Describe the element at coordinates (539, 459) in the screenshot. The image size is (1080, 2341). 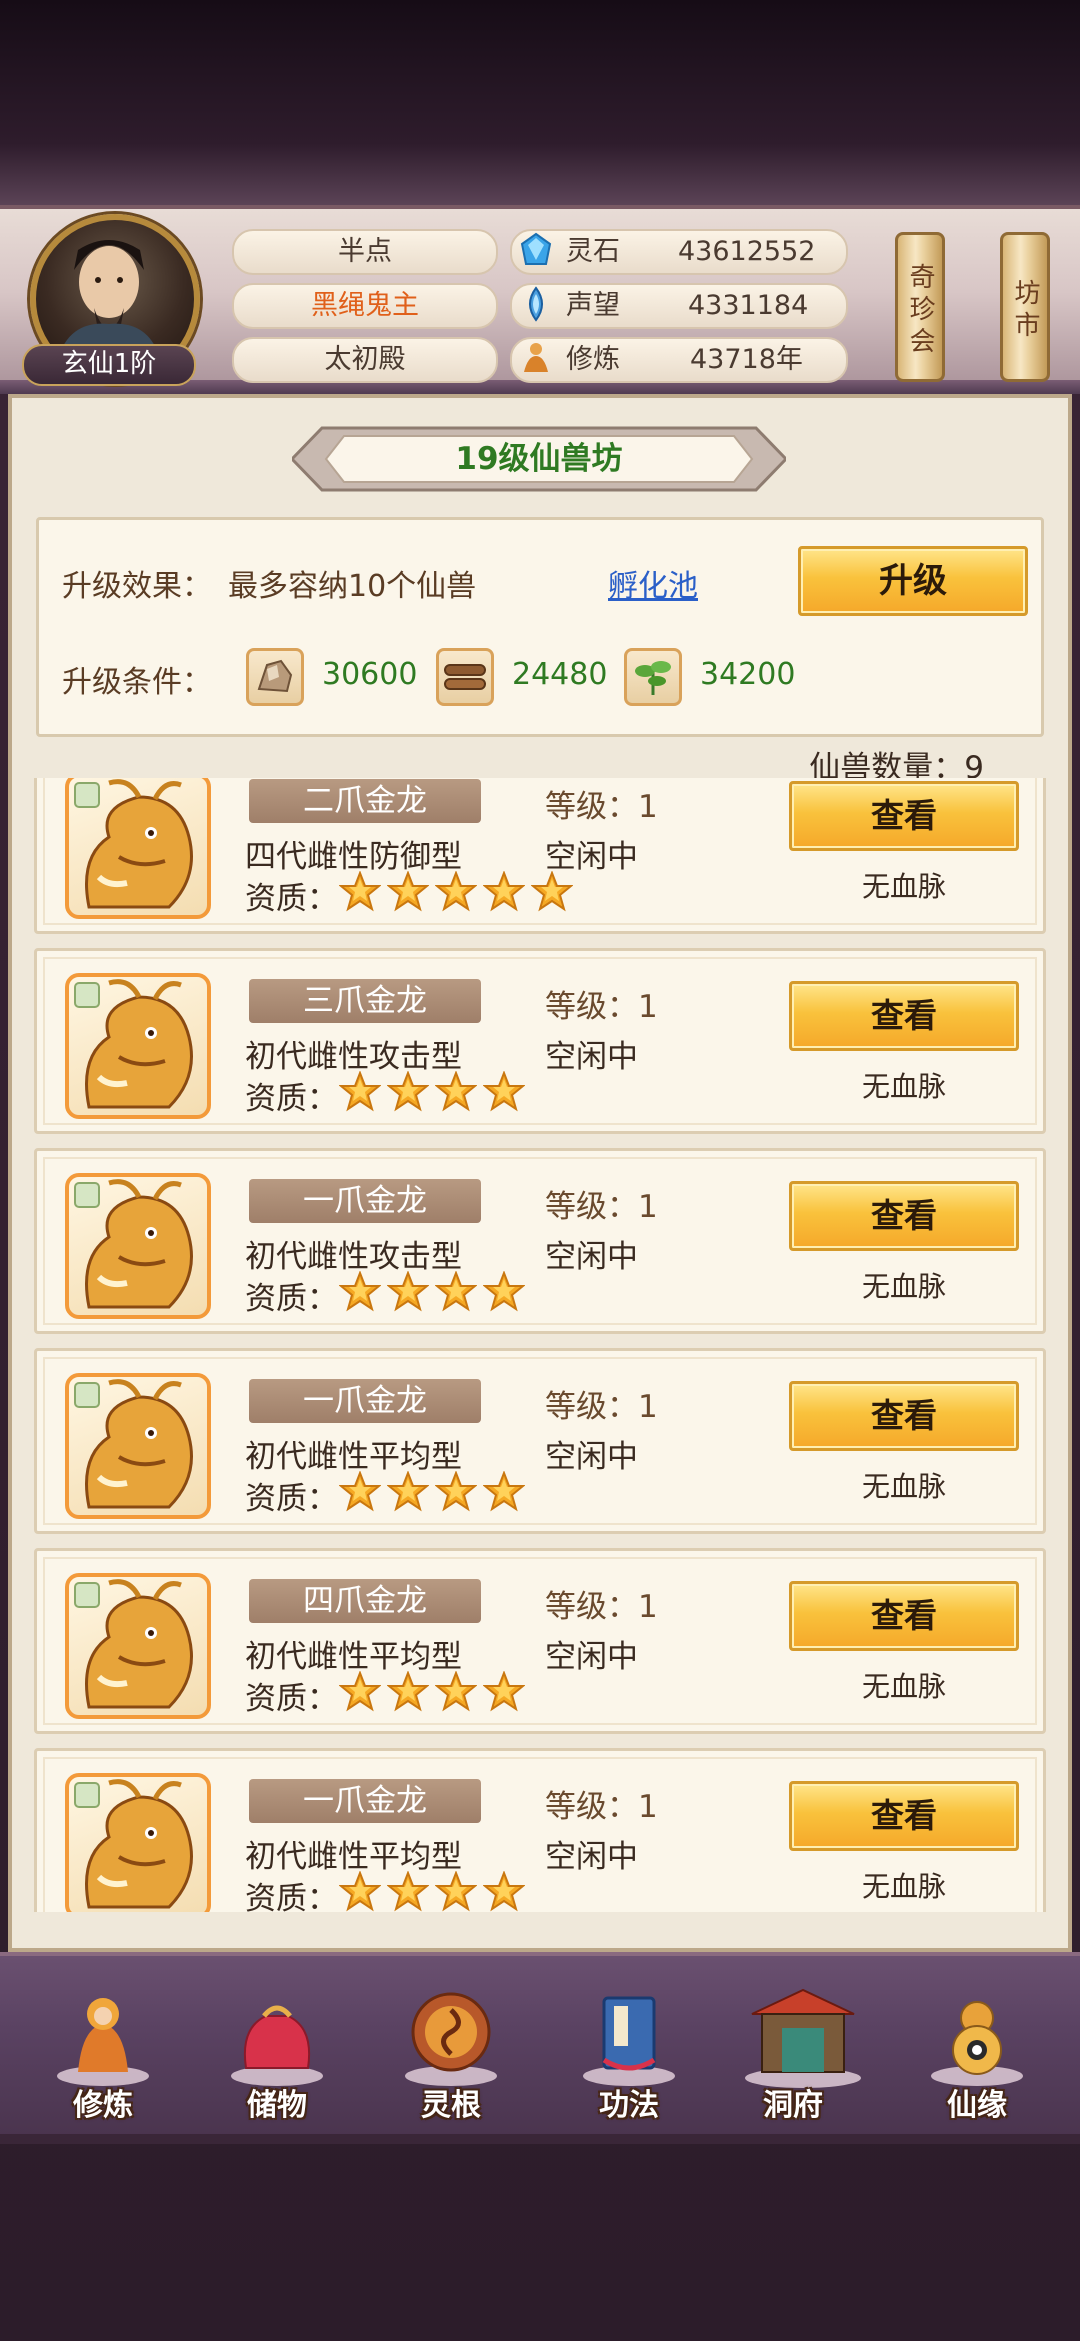
I see `panel-title: 19级仙兽坊` at that location.